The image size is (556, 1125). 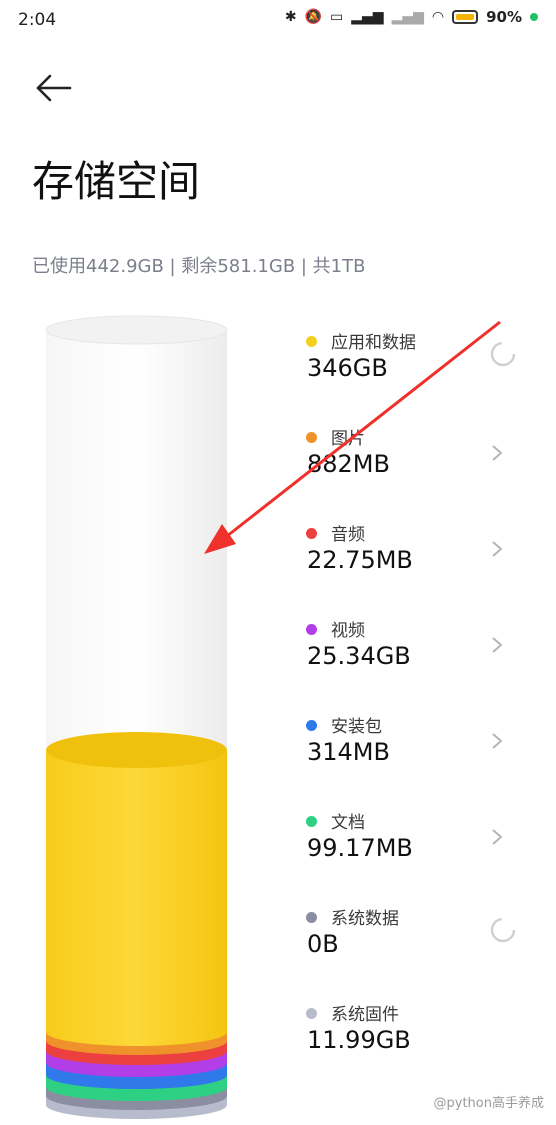 I want to click on category-label: 视频, so click(x=348, y=631).